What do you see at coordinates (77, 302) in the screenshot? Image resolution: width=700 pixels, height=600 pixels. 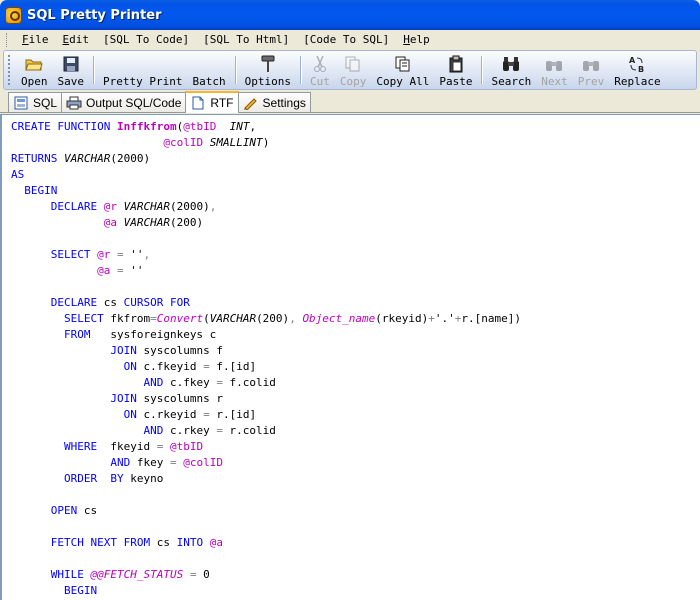 I see `code-token: DECLARE` at bounding box center [77, 302].